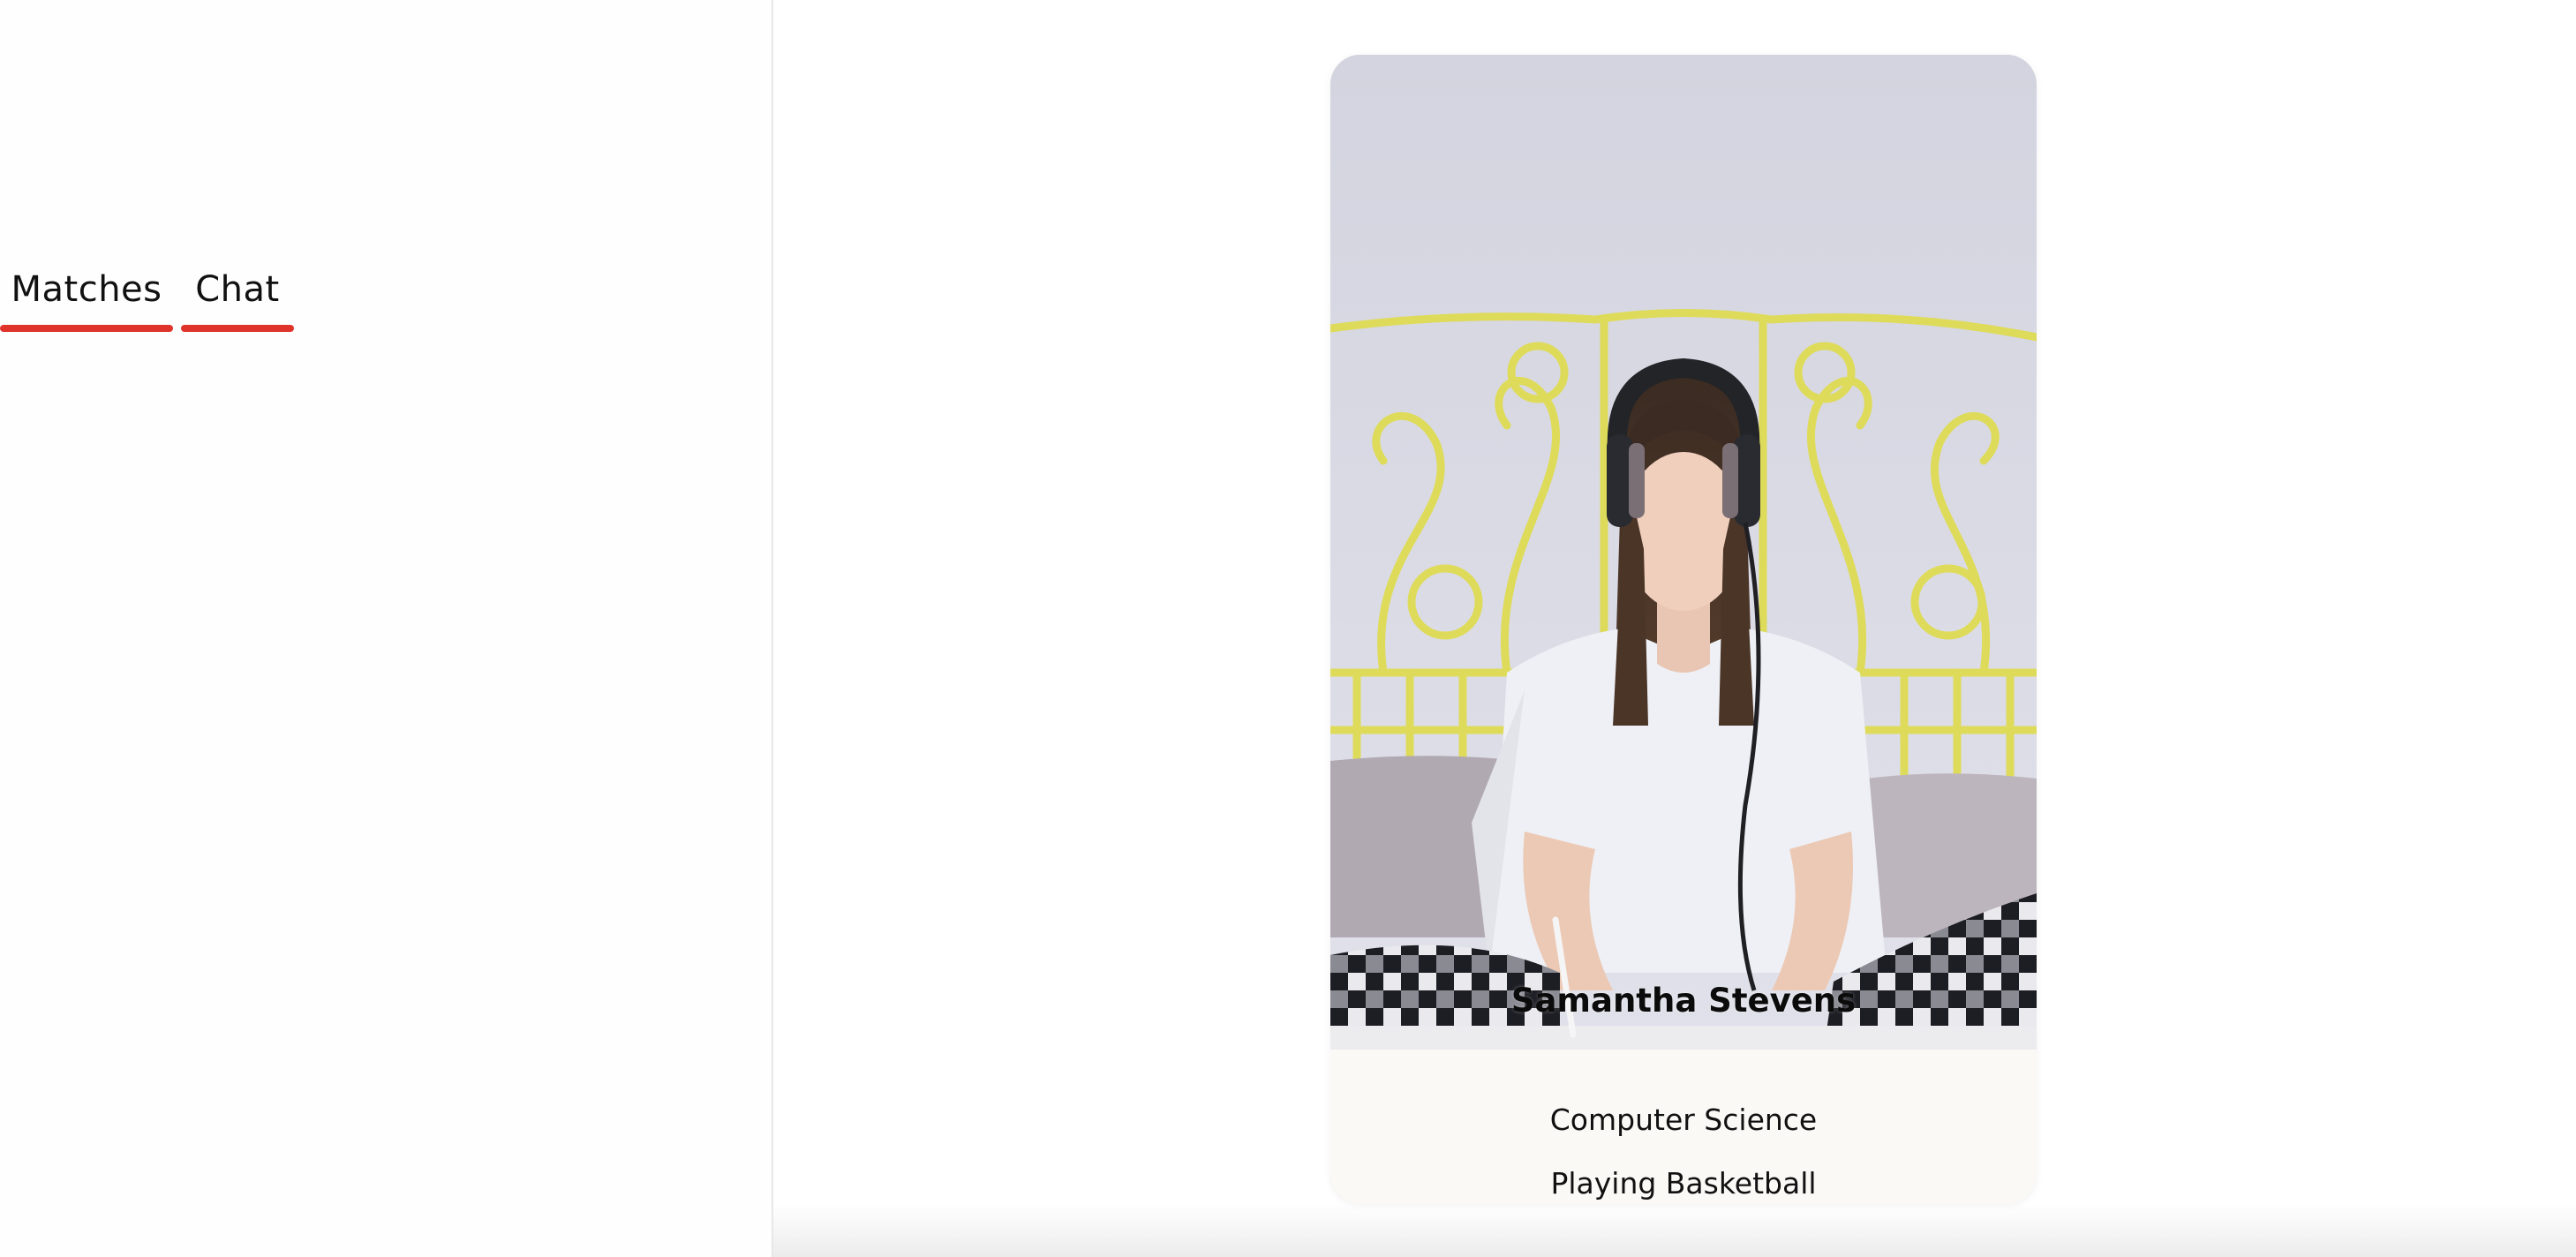 This screenshot has width=2576, height=1257. What do you see at coordinates (1684, 1120) in the screenshot?
I see `profile-major: Computer Science` at bounding box center [1684, 1120].